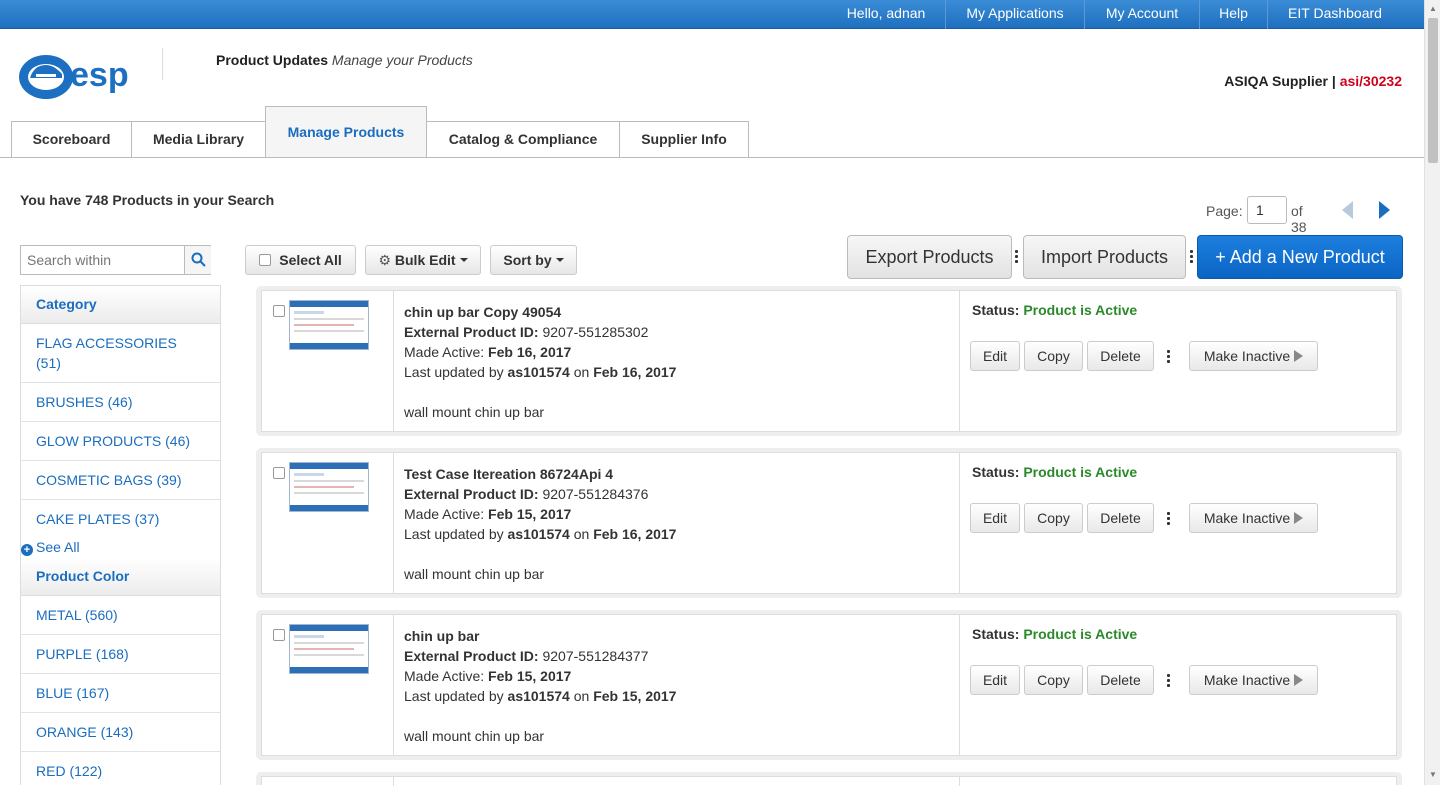  What do you see at coordinates (1141, 14) in the screenshot?
I see `nav-my-account: My Account` at bounding box center [1141, 14].